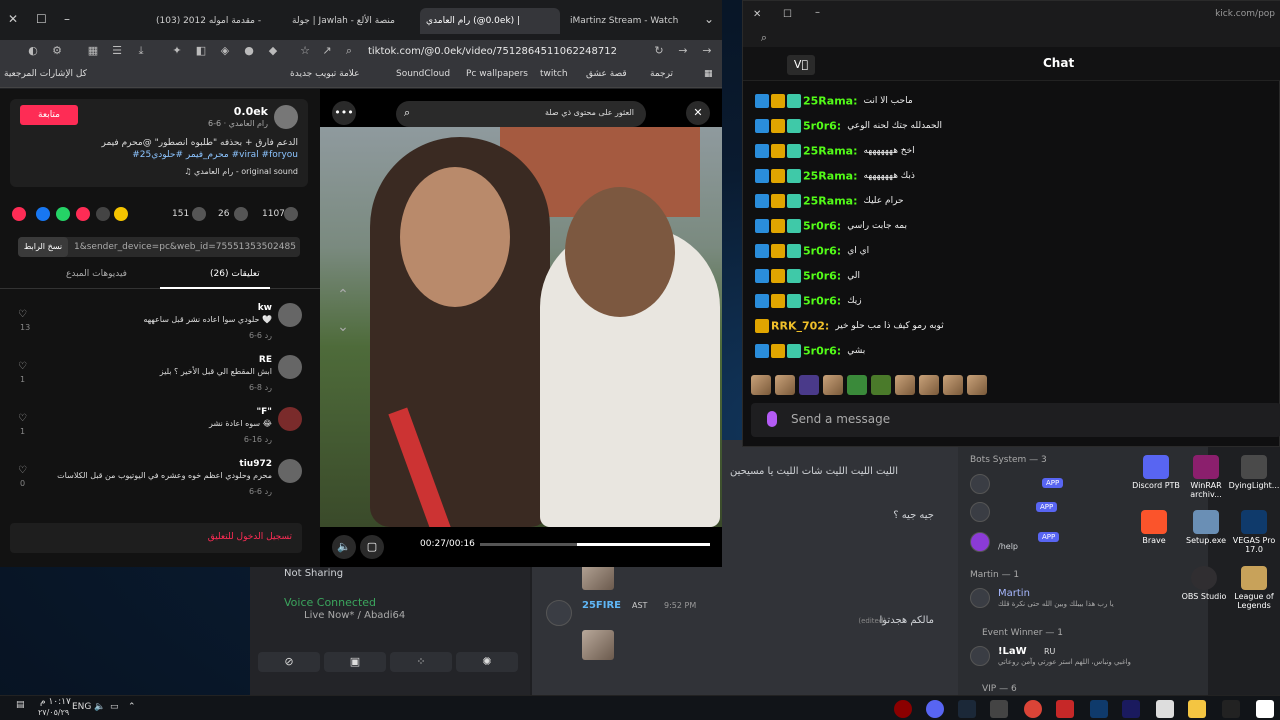  What do you see at coordinates (325, 74) in the screenshot?
I see `bookmark-new-tab: علامة تبويب جديدة` at bounding box center [325, 74].